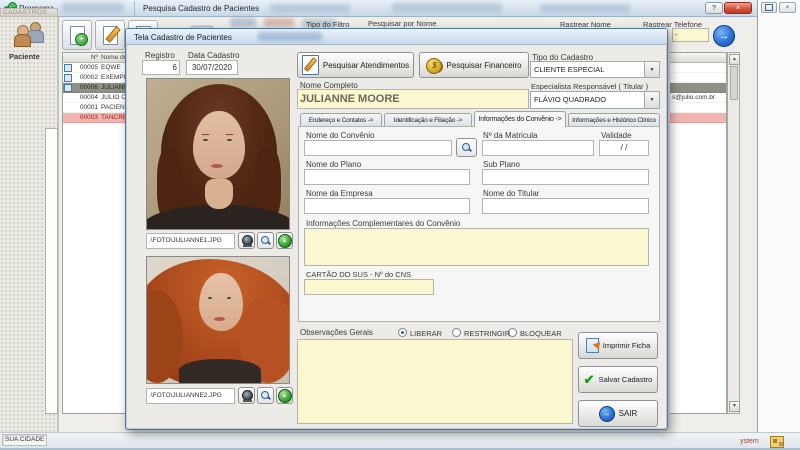  What do you see at coordinates (212, 67) in the screenshot?
I see `data-cadastro-input: 30/07/2020` at bounding box center [212, 67].